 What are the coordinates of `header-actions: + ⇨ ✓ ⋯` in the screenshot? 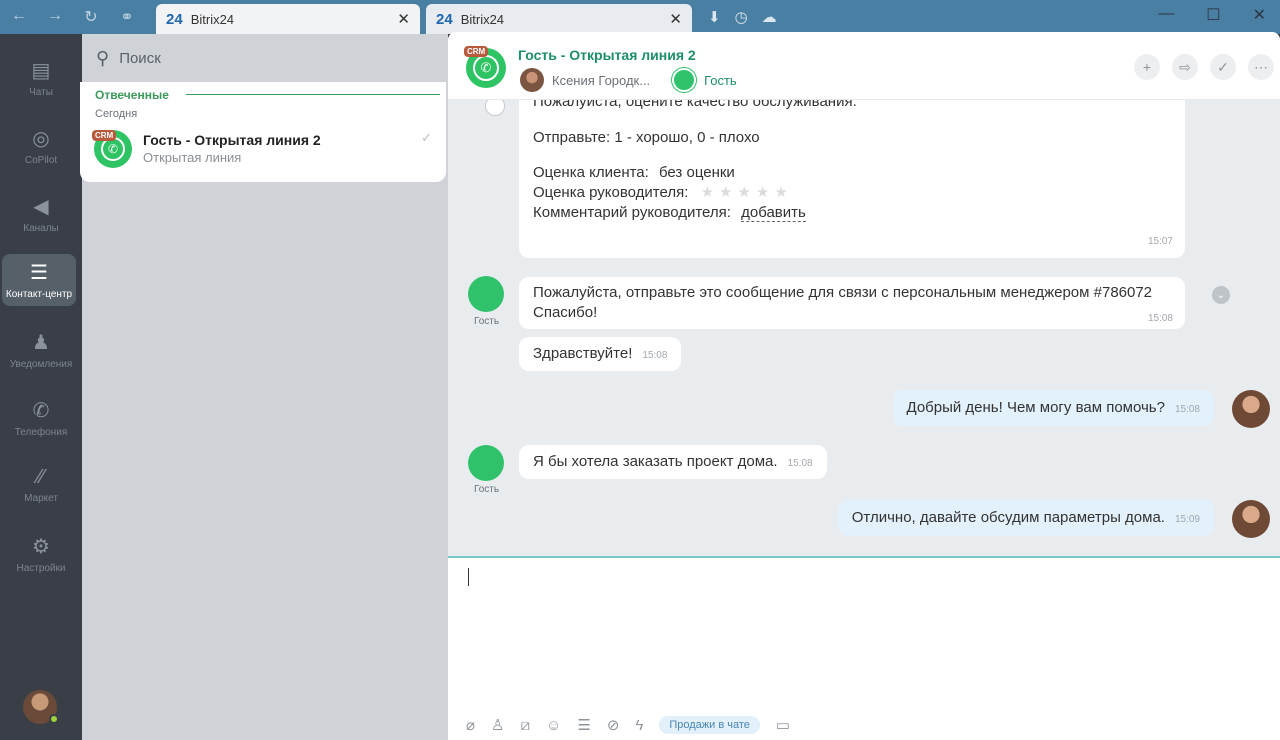 It's located at (1204, 67).